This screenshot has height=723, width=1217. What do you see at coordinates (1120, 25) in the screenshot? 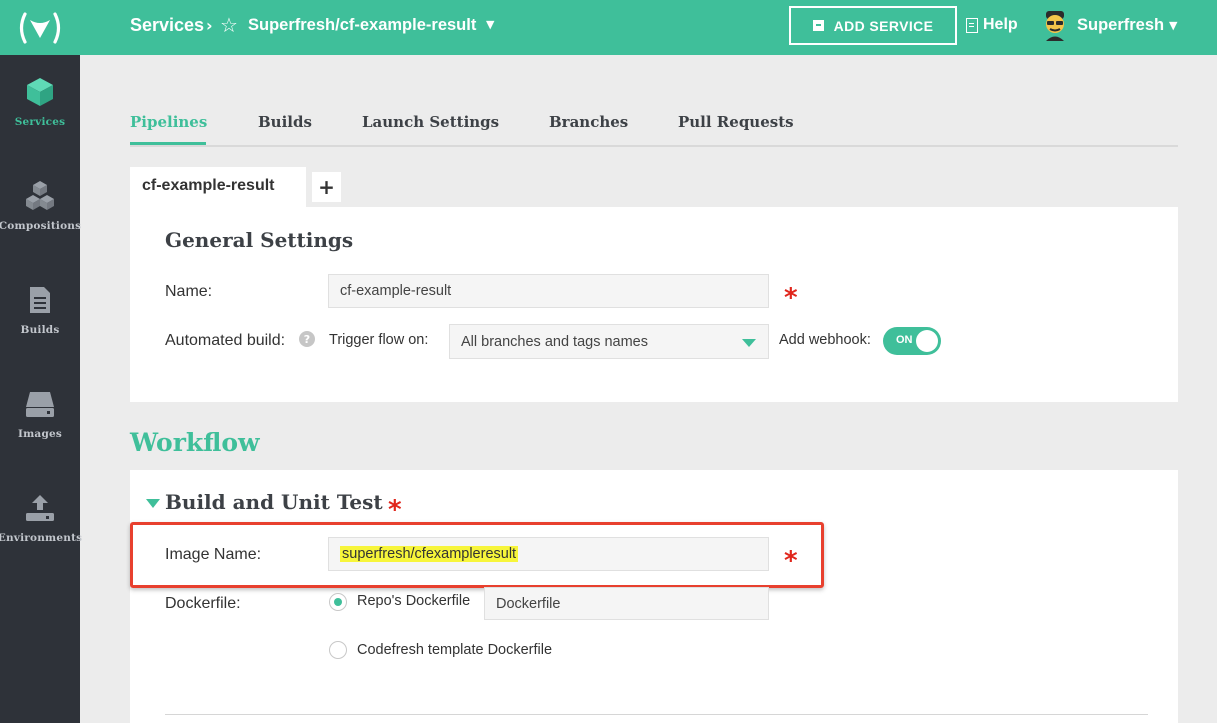
I see `user-menu: Superfresh` at bounding box center [1120, 25].